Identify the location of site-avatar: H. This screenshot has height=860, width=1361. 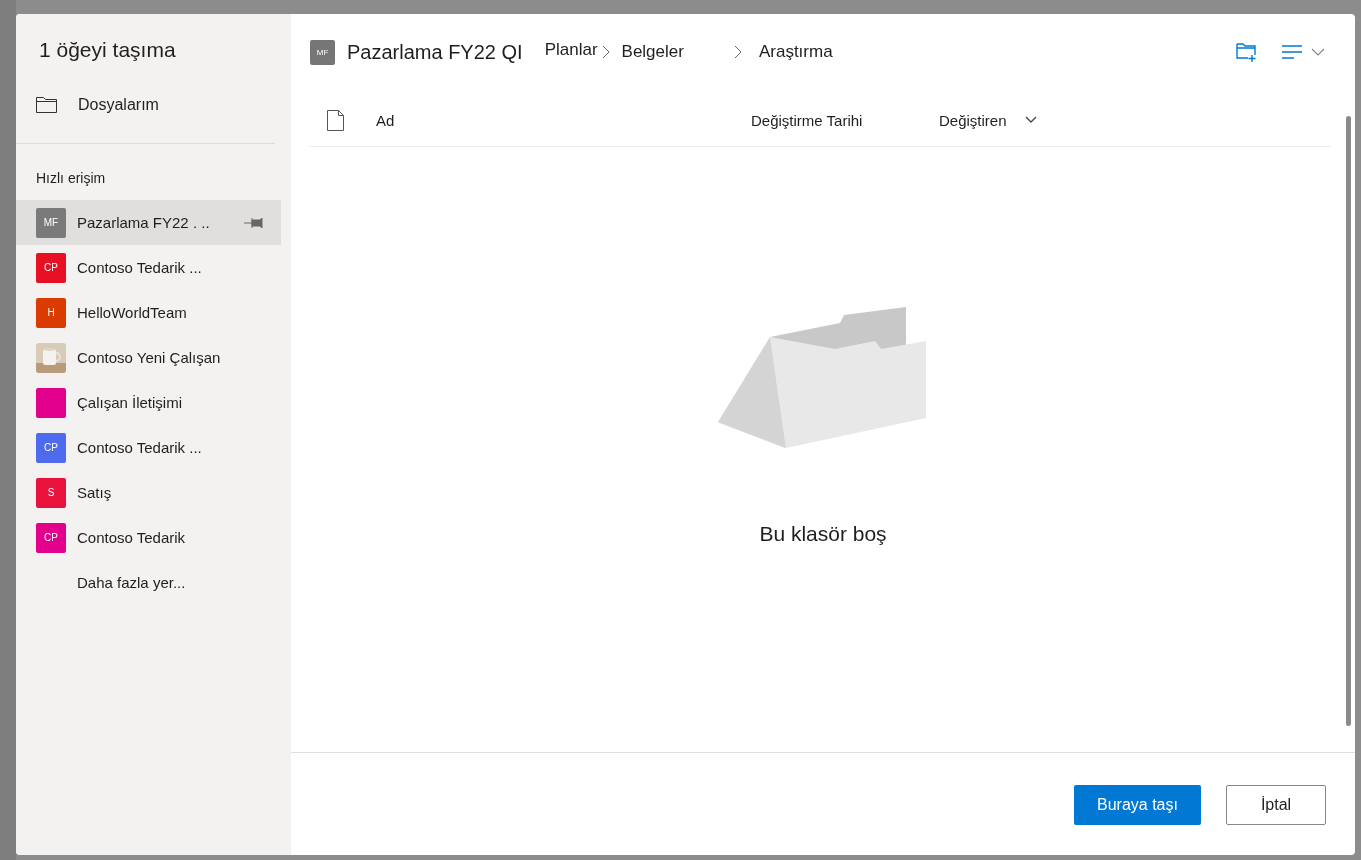
(51, 312).